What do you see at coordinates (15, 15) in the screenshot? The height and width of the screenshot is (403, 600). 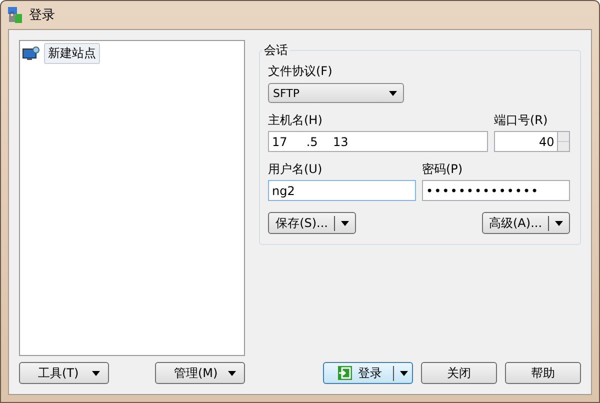 I see `computer-lock-icon` at bounding box center [15, 15].